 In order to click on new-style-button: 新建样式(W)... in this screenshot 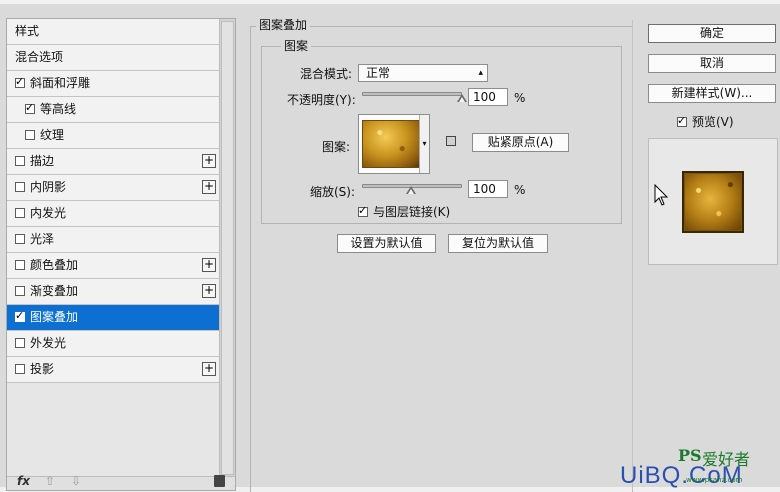, I will do `click(712, 93)`.